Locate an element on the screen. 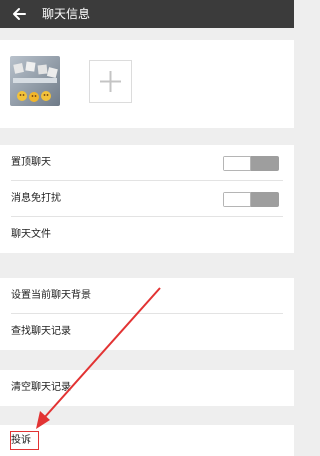 The width and height of the screenshot is (320, 456). plus-icon is located at coordinates (110, 81).